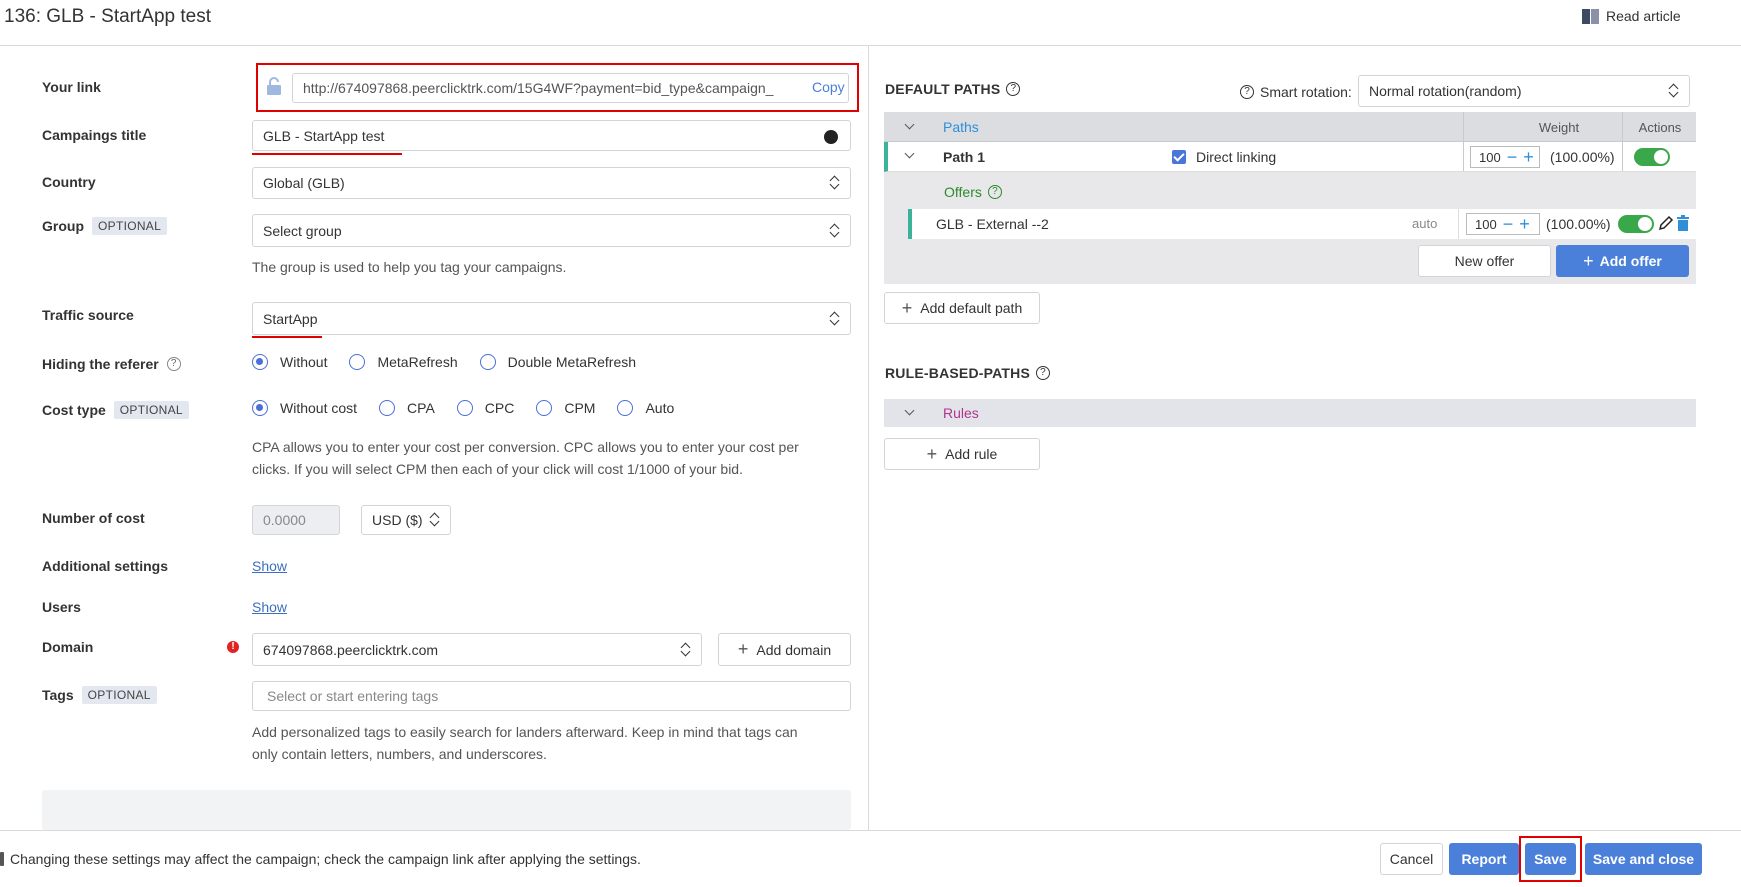 This screenshot has width=1741, height=887. I want to click on smart-rotation-text: Smart rotation:, so click(1306, 92).